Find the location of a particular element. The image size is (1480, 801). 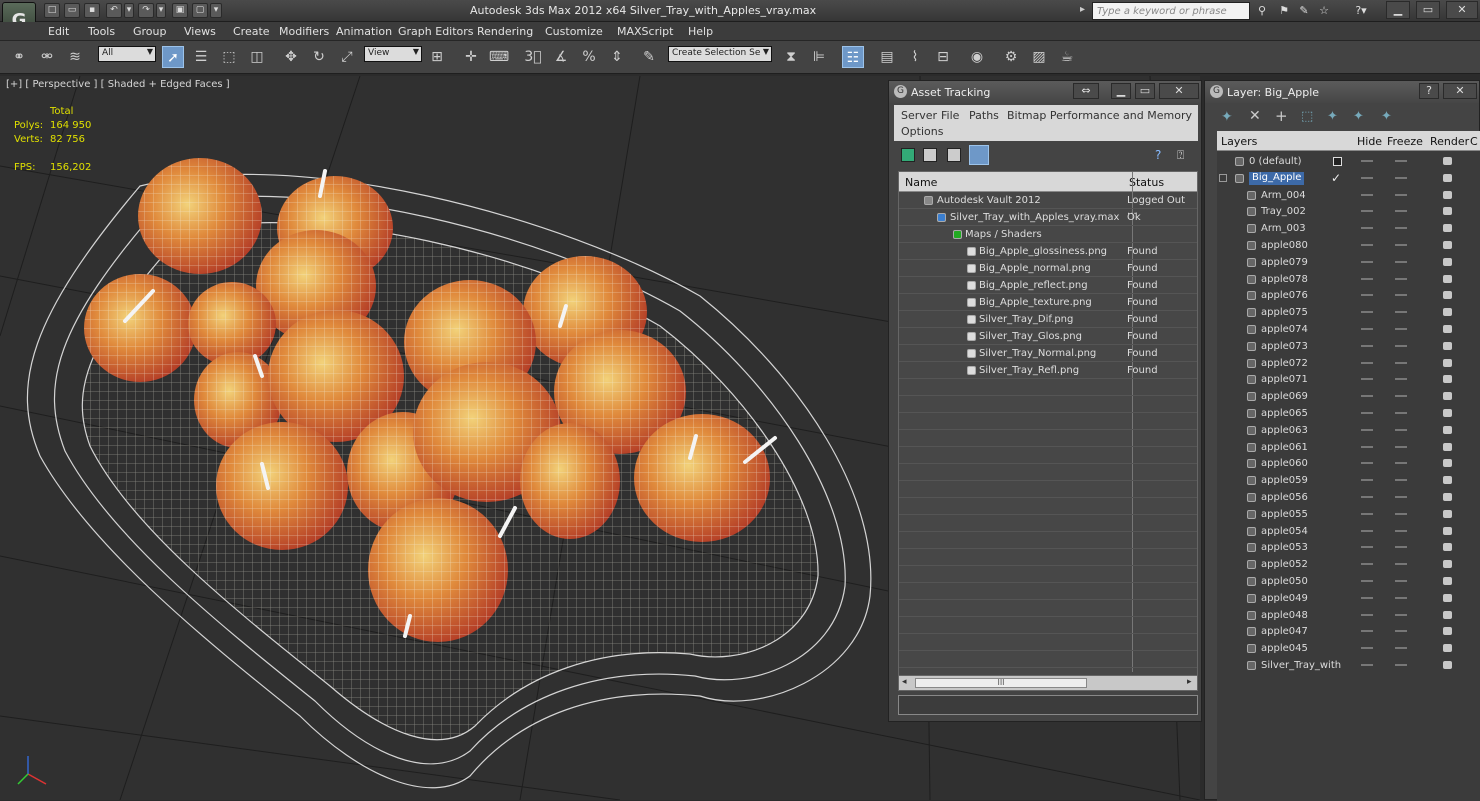

asset-row: Silver_Tray_Dif.png Found is located at coordinates (1048, 319).